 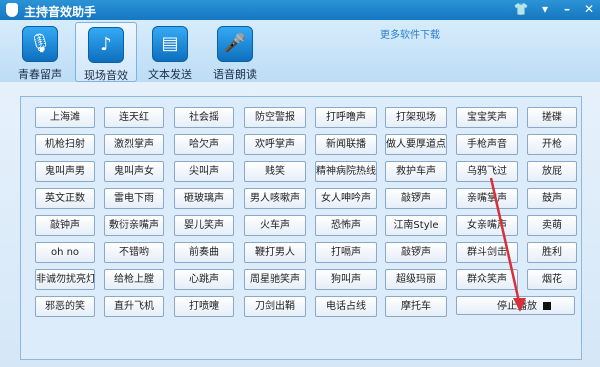 I want to click on red-arrow-annotation, so click(x=507, y=244).